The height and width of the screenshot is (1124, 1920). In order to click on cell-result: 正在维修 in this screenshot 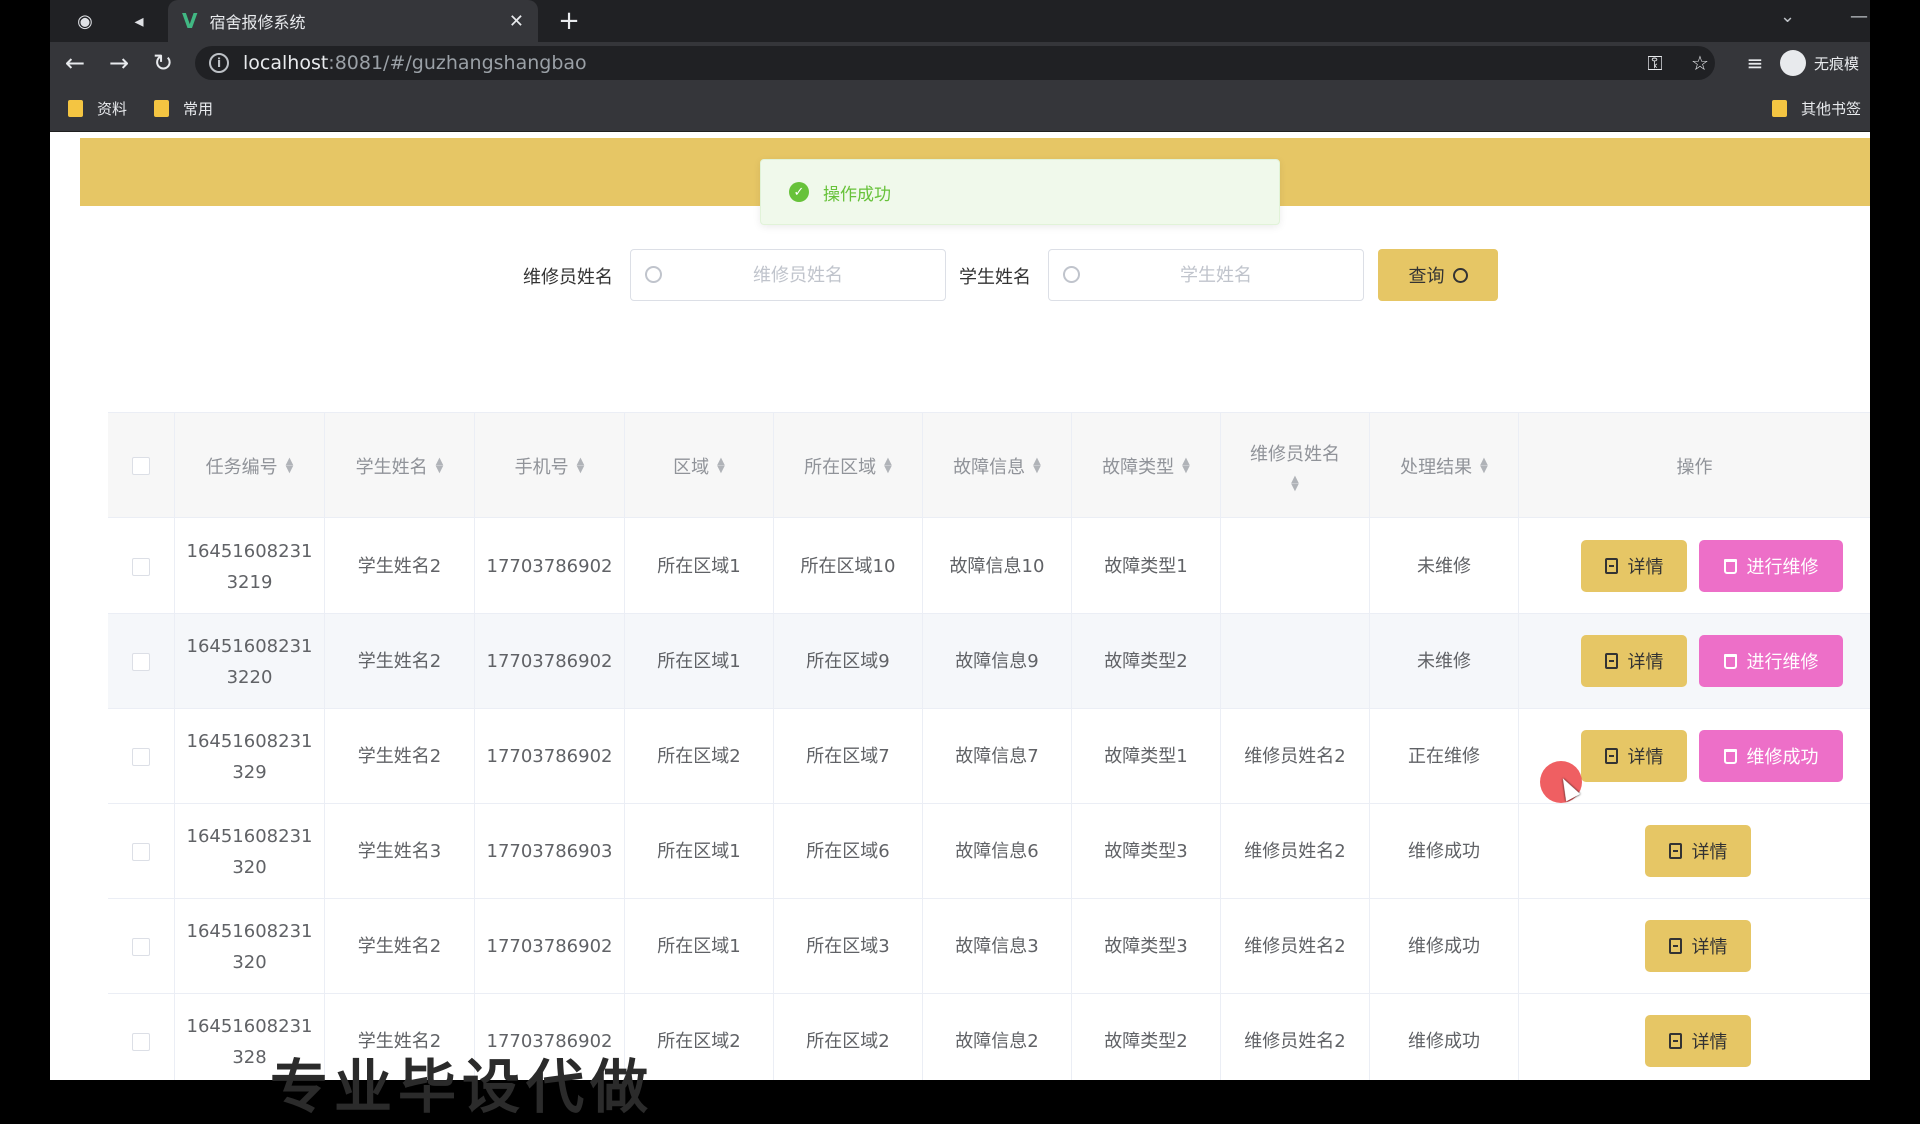, I will do `click(1444, 756)`.